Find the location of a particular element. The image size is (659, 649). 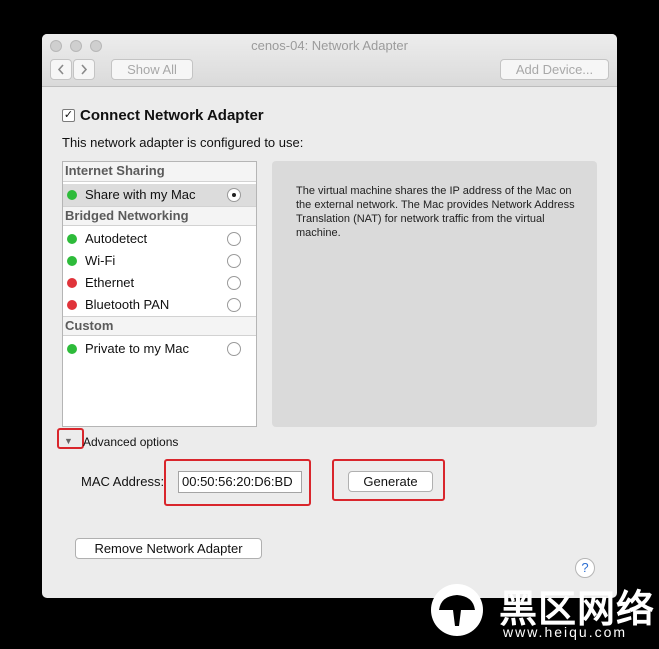

back-button is located at coordinates (61, 69).